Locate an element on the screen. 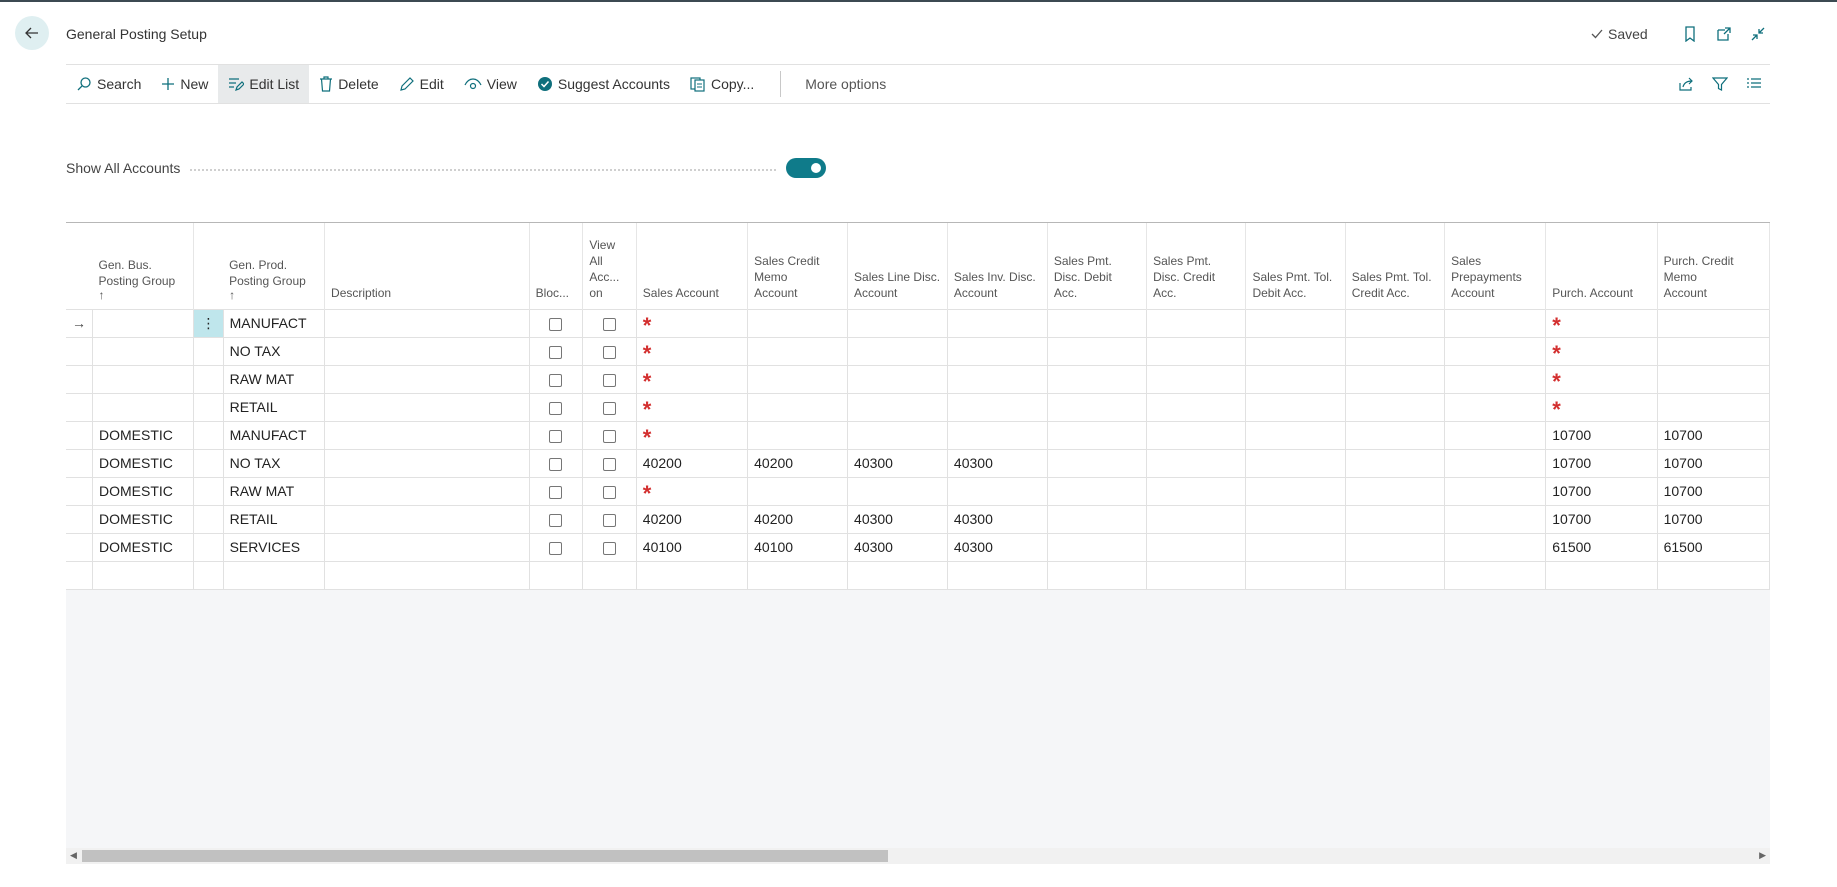 Image resolution: width=1837 pixels, height=887 pixels. cell-prod: RETAIL is located at coordinates (274, 518).